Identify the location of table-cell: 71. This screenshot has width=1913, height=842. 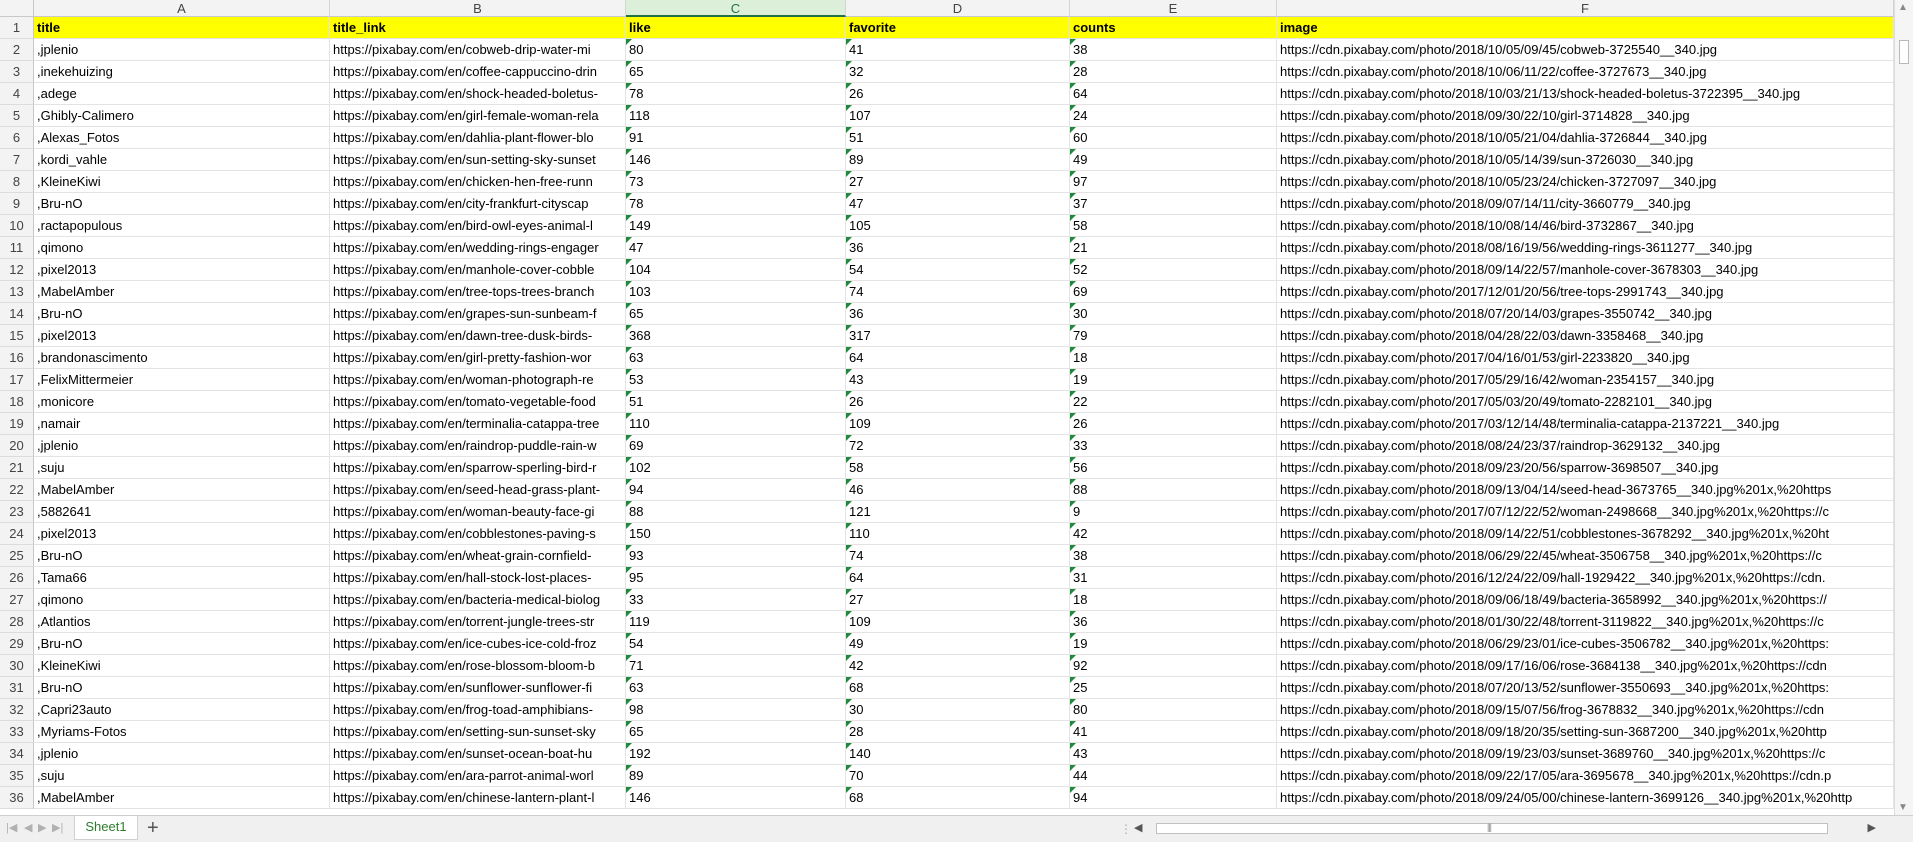
(736, 666).